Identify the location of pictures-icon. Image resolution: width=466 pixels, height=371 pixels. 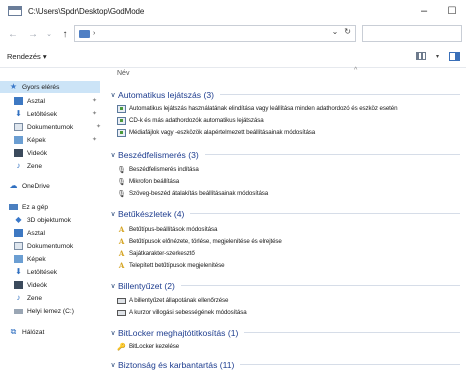
(18, 140).